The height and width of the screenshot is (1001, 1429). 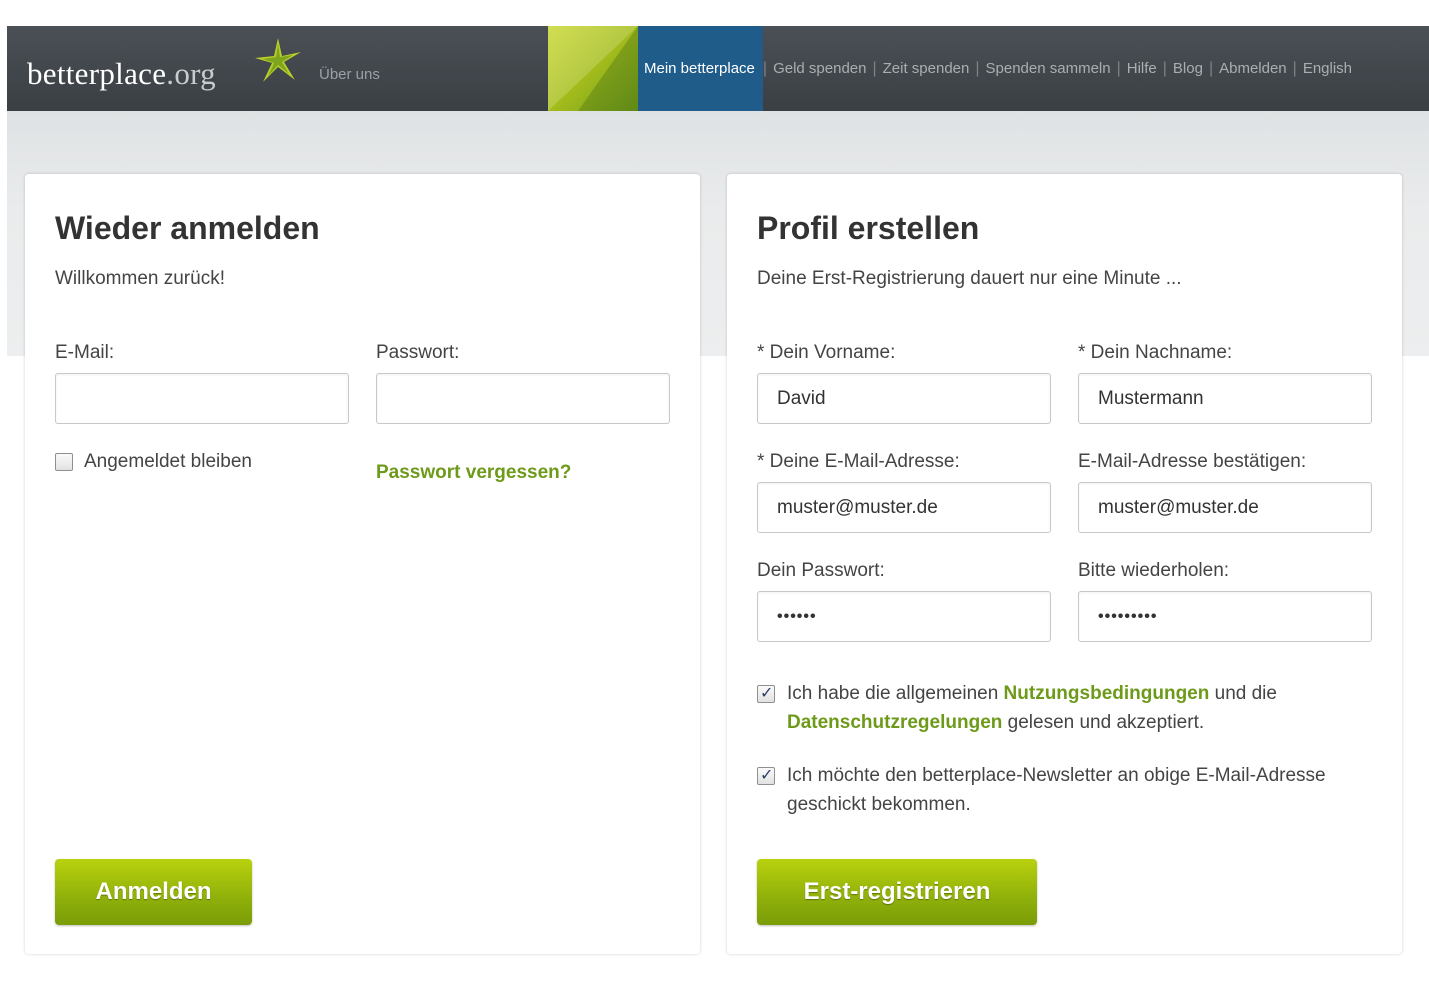 What do you see at coordinates (700, 68) in the screenshot?
I see `nav-mein-betterplace: Mein betterplace` at bounding box center [700, 68].